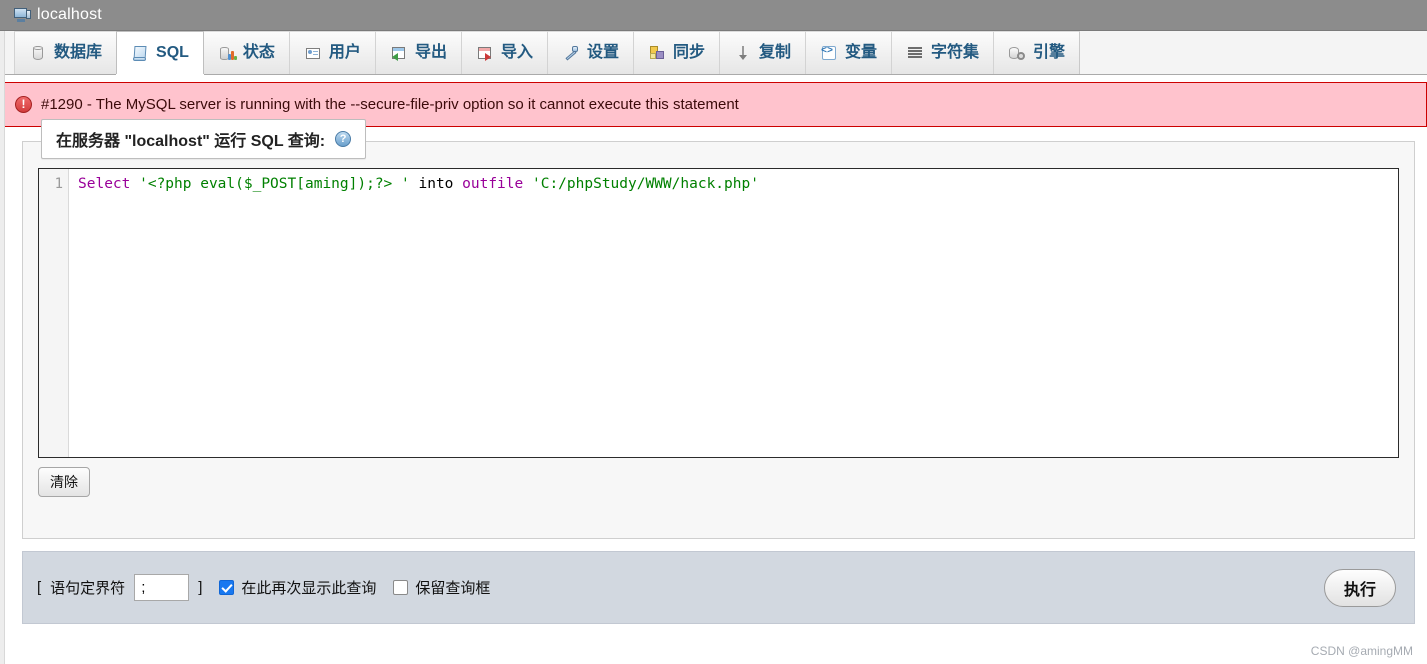 The width and height of the screenshot is (1427, 664). Describe the element at coordinates (401, 587) in the screenshot. I see `keep-query-box-checkbox` at that location.